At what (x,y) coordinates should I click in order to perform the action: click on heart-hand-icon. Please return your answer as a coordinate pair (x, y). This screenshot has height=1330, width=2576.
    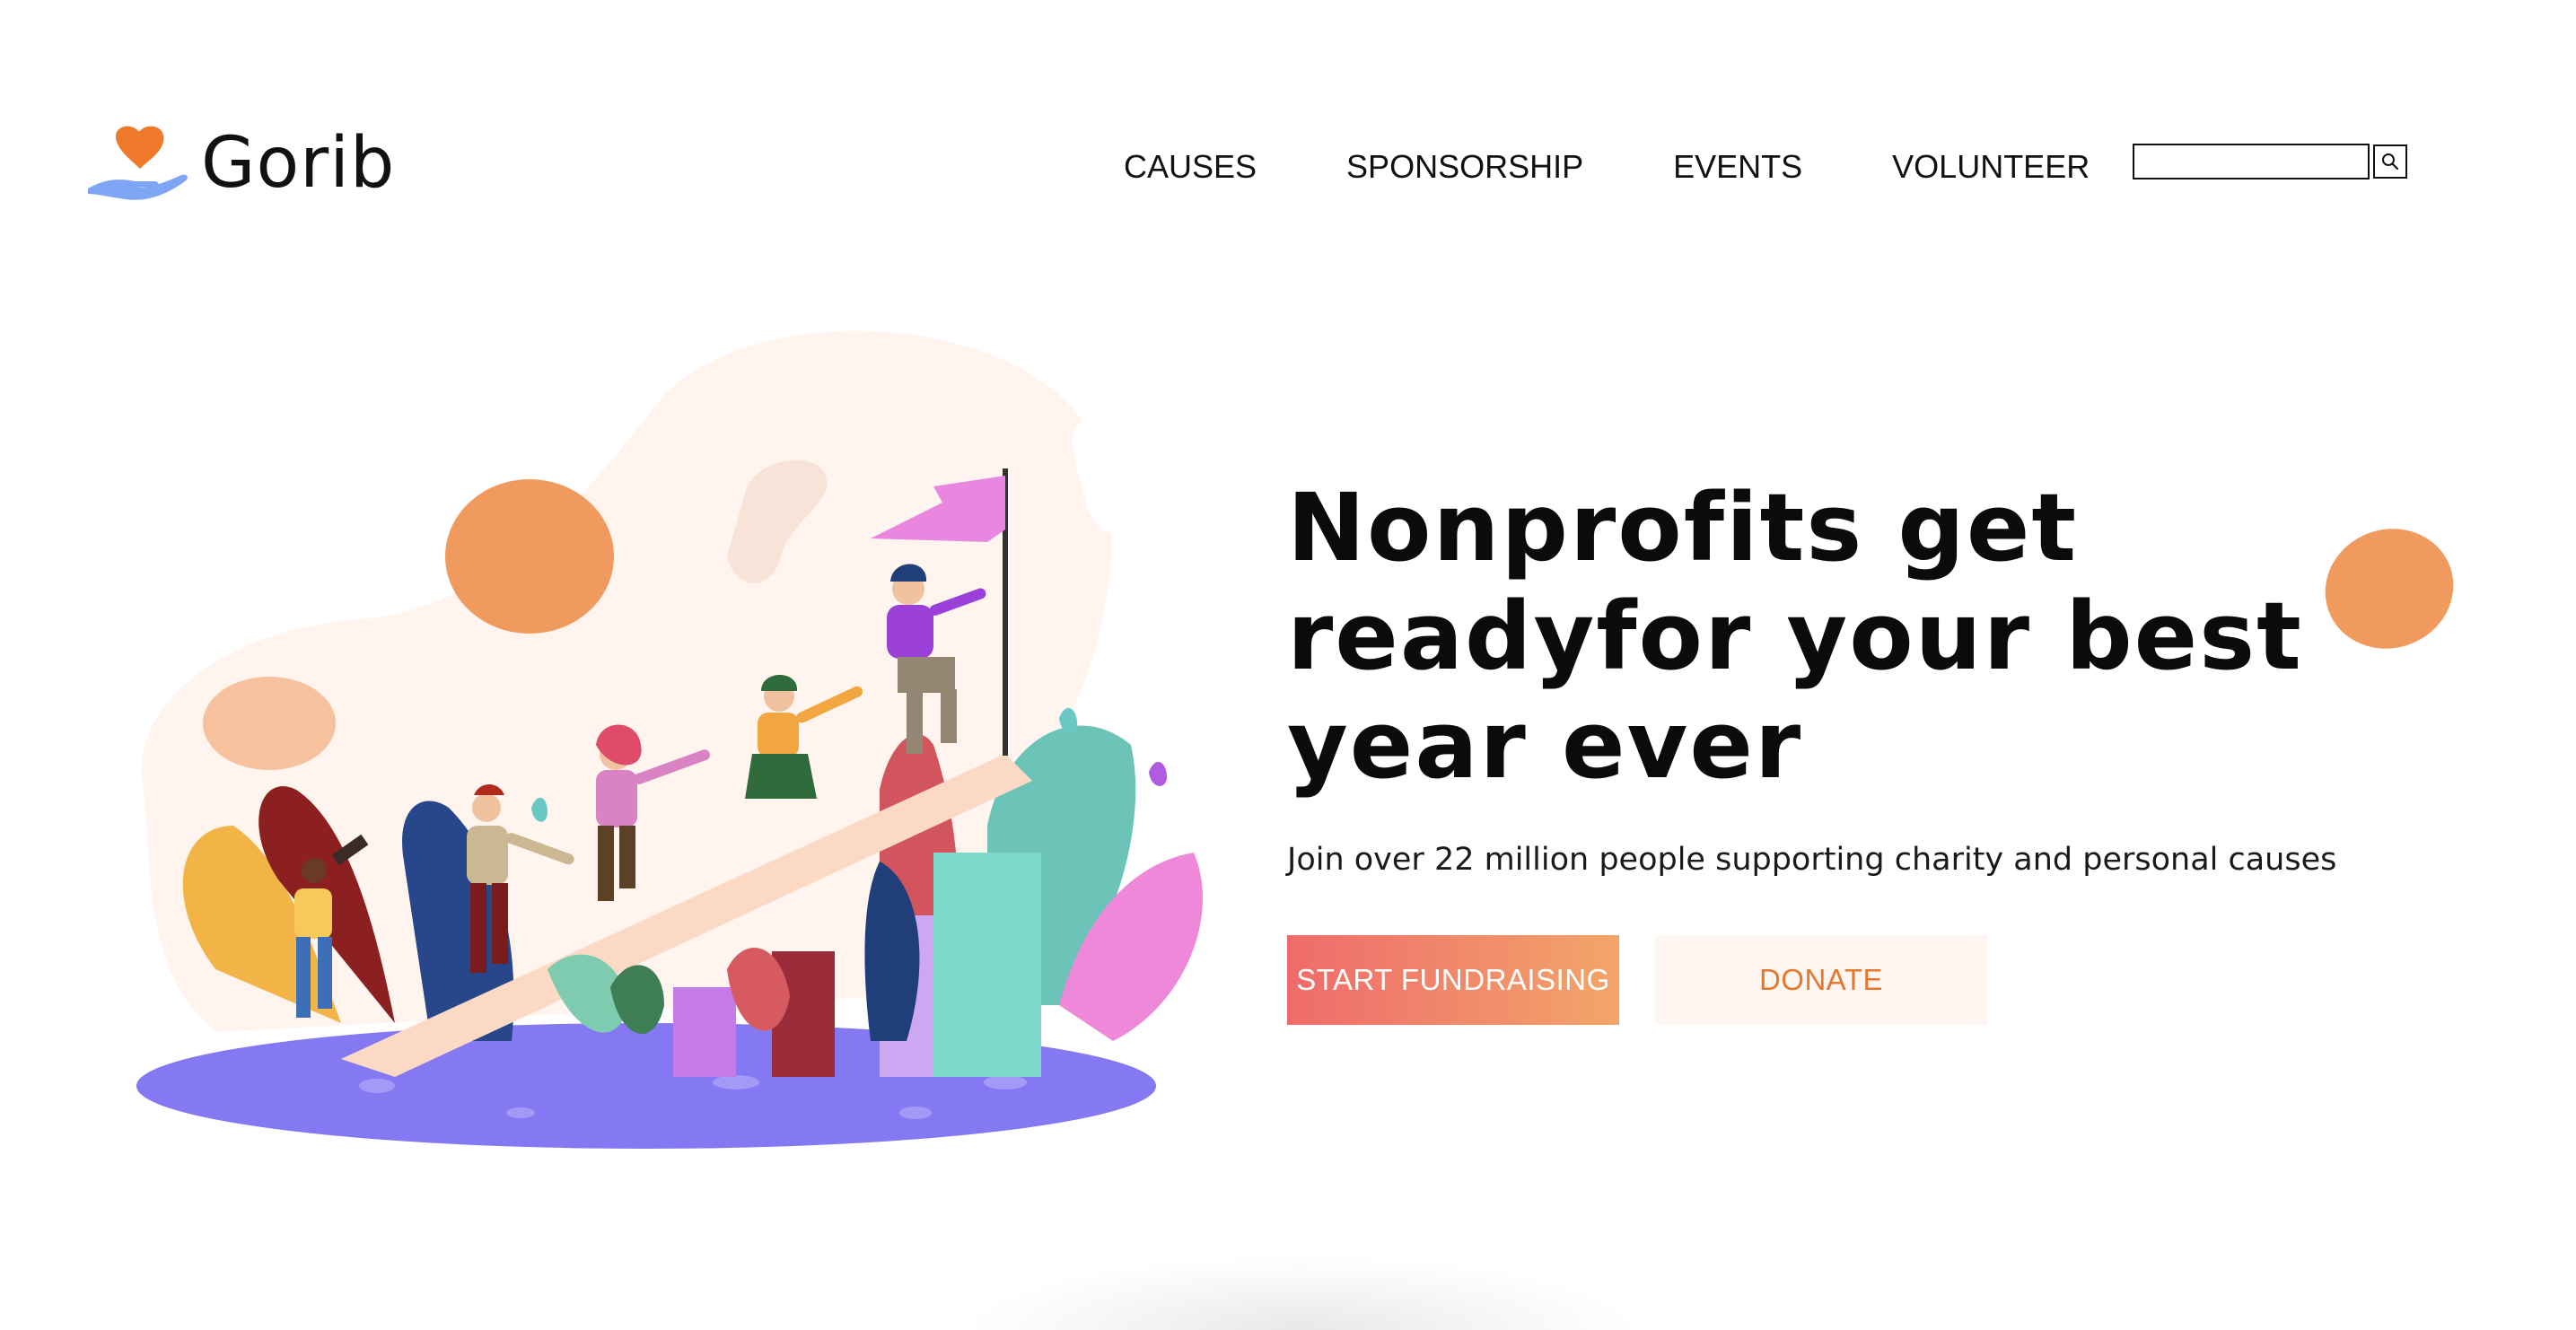
    Looking at the image, I should click on (138, 163).